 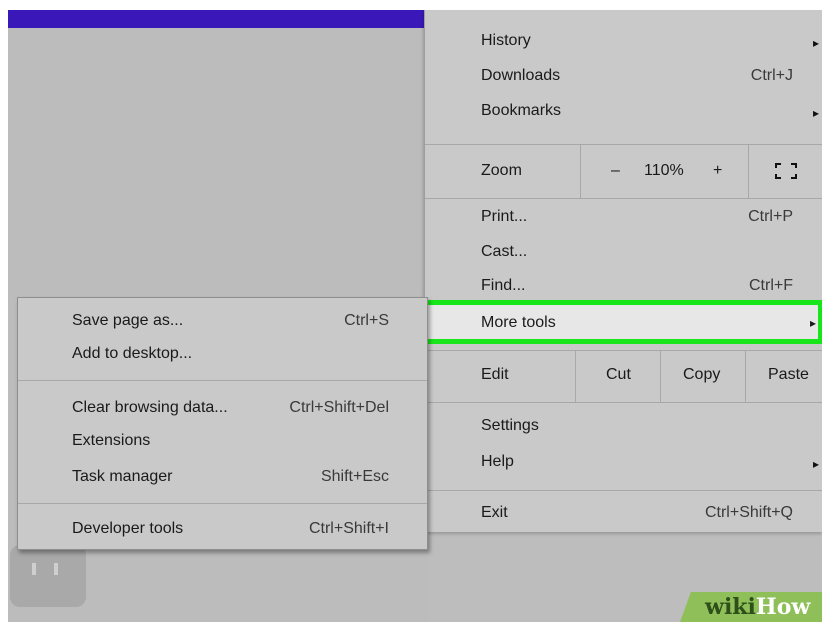 What do you see at coordinates (48, 576) in the screenshot?
I see `background-app-icon` at bounding box center [48, 576].